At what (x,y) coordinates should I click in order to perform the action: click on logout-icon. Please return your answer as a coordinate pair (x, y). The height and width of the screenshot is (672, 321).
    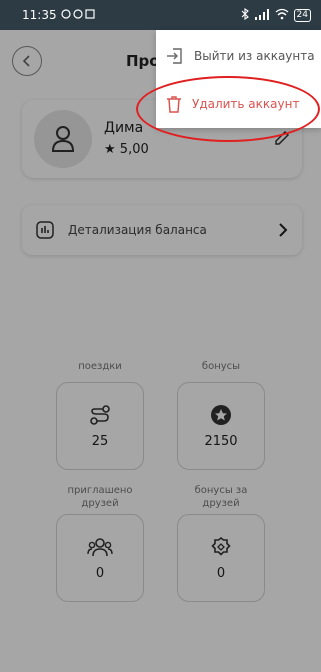
    Looking at the image, I should click on (174, 56).